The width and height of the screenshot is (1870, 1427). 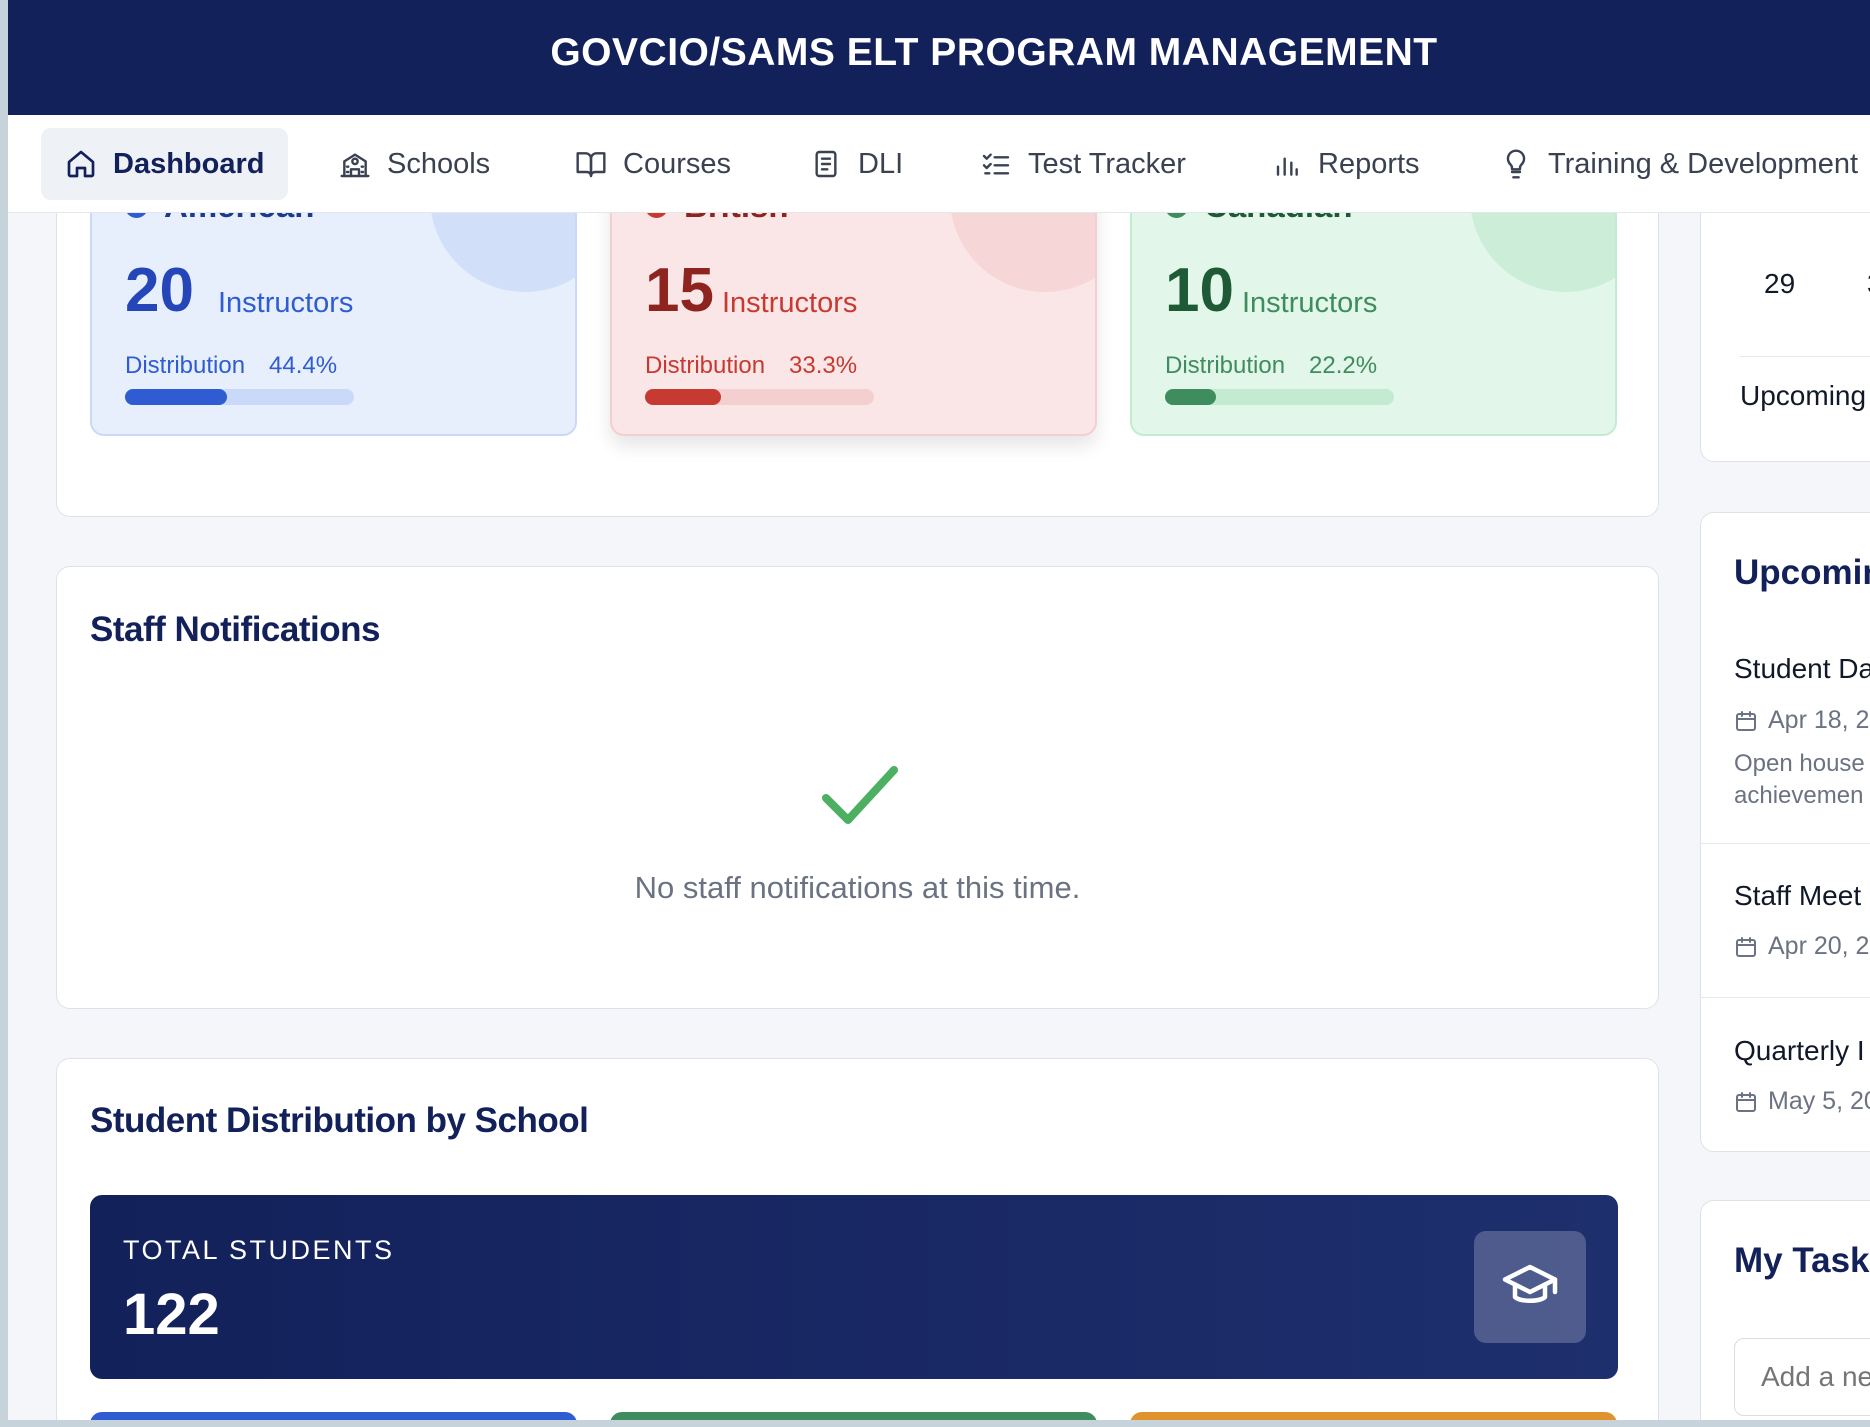 What do you see at coordinates (1819, 1101) in the screenshot?
I see `event-date: May 5, 20` at bounding box center [1819, 1101].